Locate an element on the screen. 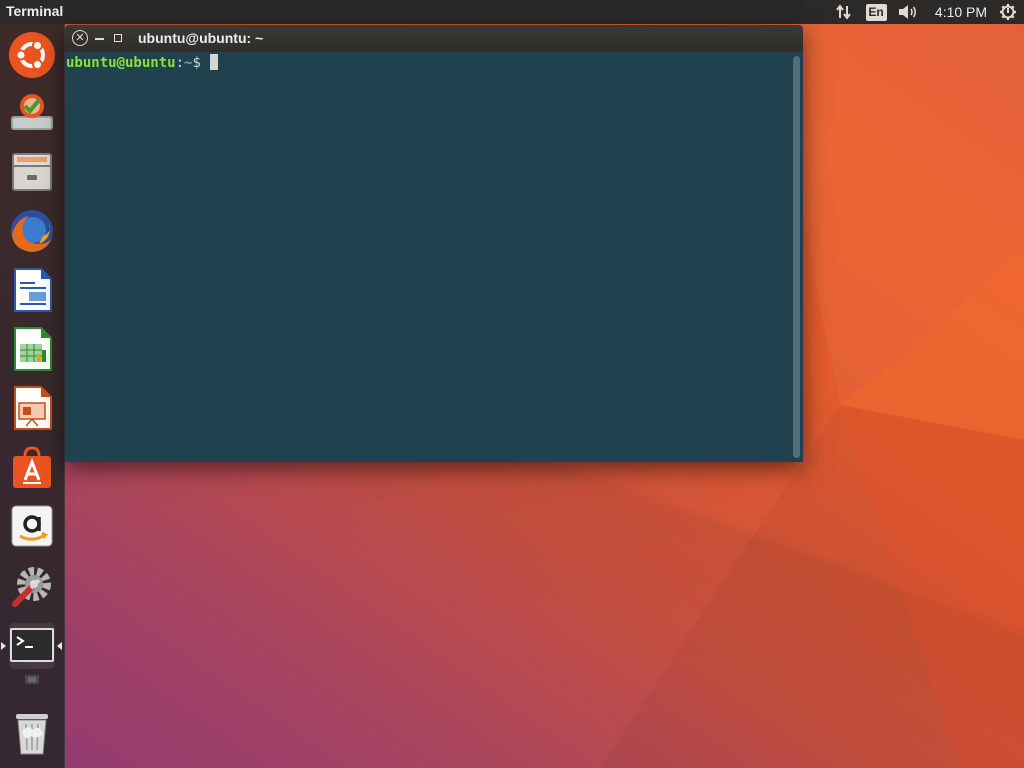 The image size is (1024, 768). maximize-button is located at coordinates (118, 38).